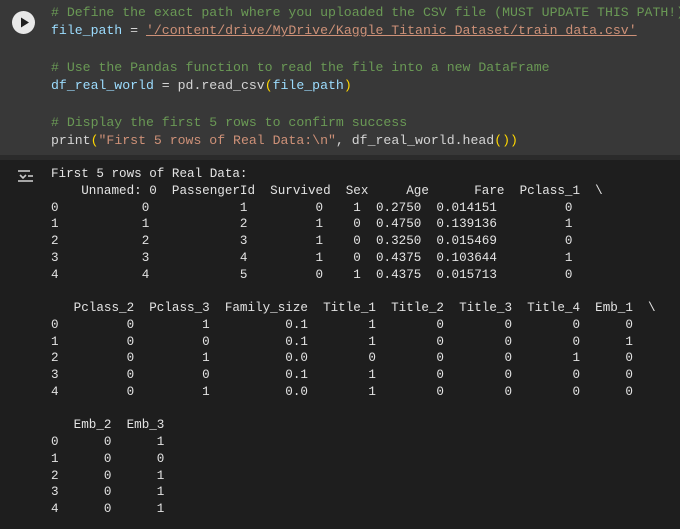 Image resolution: width=680 pixels, height=529 pixels. What do you see at coordinates (108, 475) in the screenshot?
I see `output-line: 2 0 1` at bounding box center [108, 475].